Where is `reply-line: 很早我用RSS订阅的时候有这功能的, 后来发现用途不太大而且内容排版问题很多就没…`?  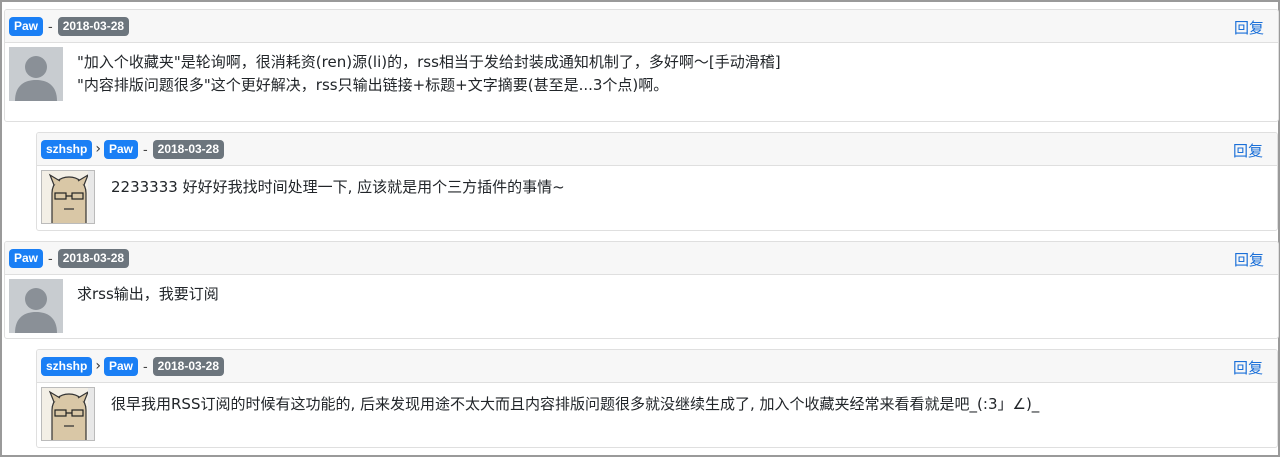 reply-line: 很早我用RSS订阅的时候有这功能的, 后来发现用途不太大而且内容排版问题很多就没… is located at coordinates (575, 404).